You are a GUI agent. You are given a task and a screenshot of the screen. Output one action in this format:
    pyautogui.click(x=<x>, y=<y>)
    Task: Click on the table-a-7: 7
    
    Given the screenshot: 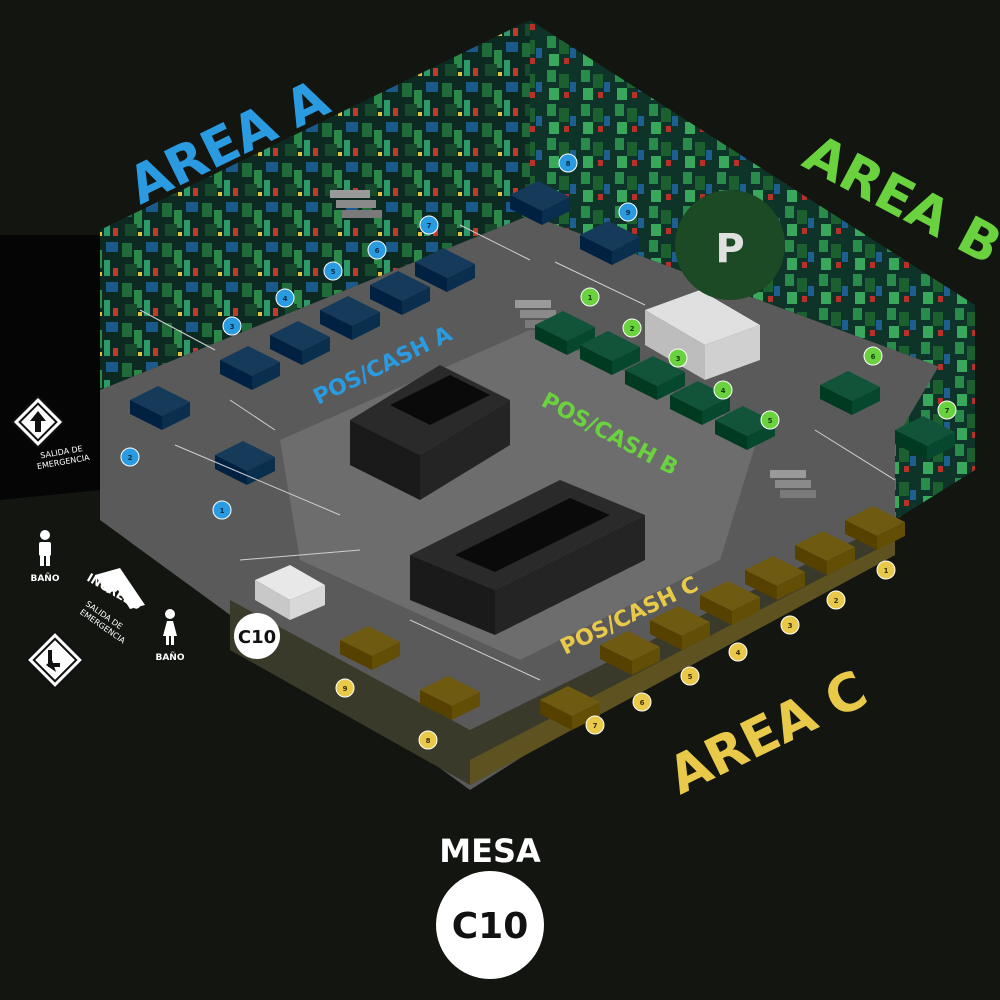 What is the action you would take?
    pyautogui.click(x=429, y=225)
    